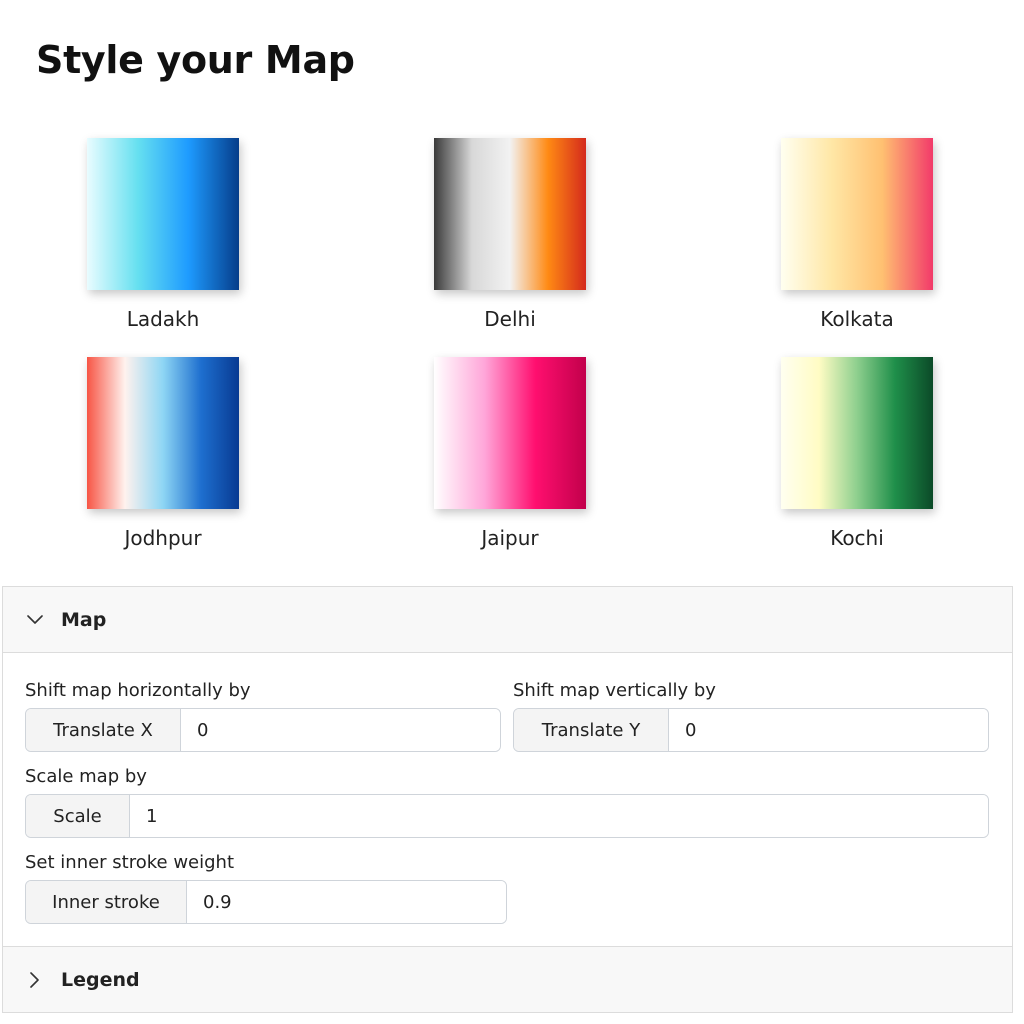 Image resolution: width=1024 pixels, height=1024 pixels. I want to click on scale-input, so click(559, 816).